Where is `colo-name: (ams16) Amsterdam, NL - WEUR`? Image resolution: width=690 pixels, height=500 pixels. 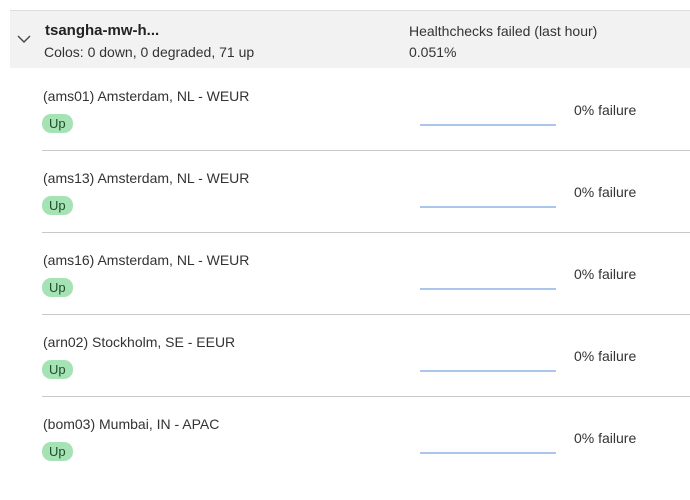
colo-name: (ams16) Amsterdam, NL - WEUR is located at coordinates (146, 260).